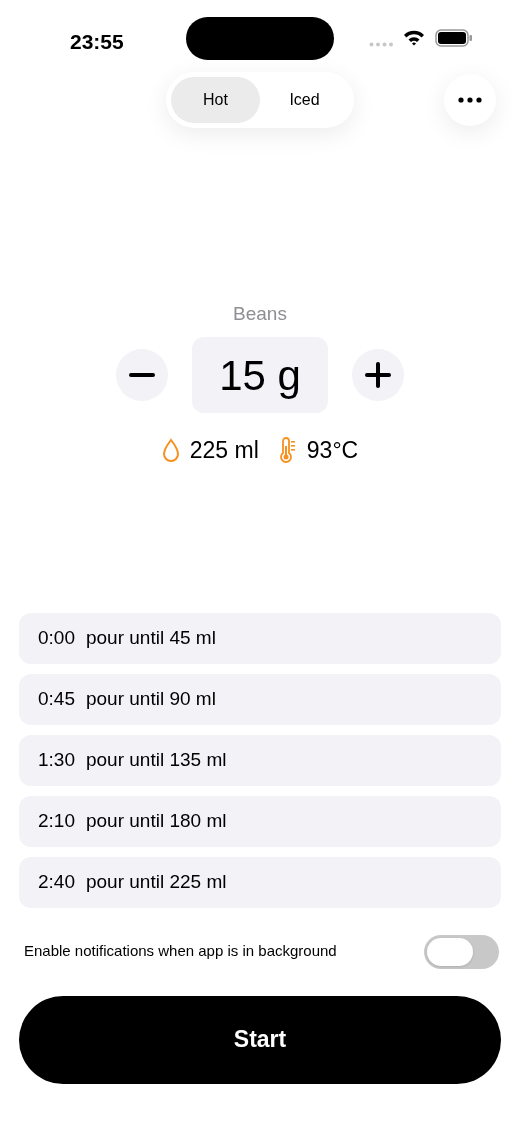 The height and width of the screenshot is (1130, 520). Describe the element at coordinates (260, 1039) in the screenshot. I see `start-button: Start` at that location.